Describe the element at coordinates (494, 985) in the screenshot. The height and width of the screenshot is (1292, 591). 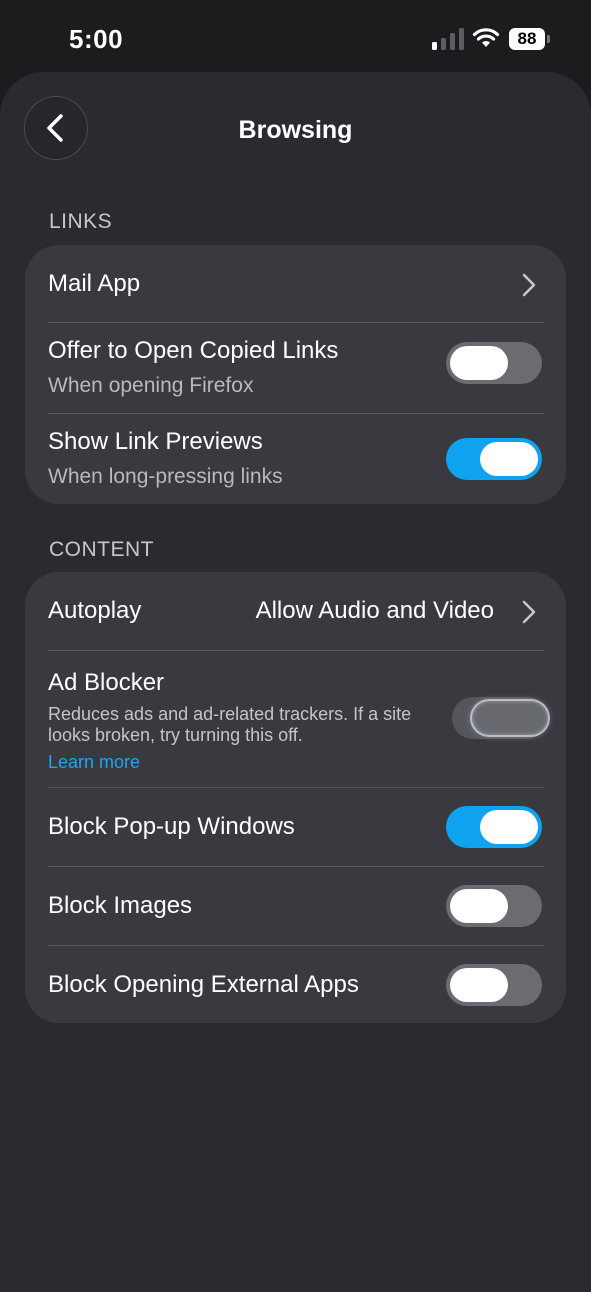
I see `block-external-apps-toggle` at that location.